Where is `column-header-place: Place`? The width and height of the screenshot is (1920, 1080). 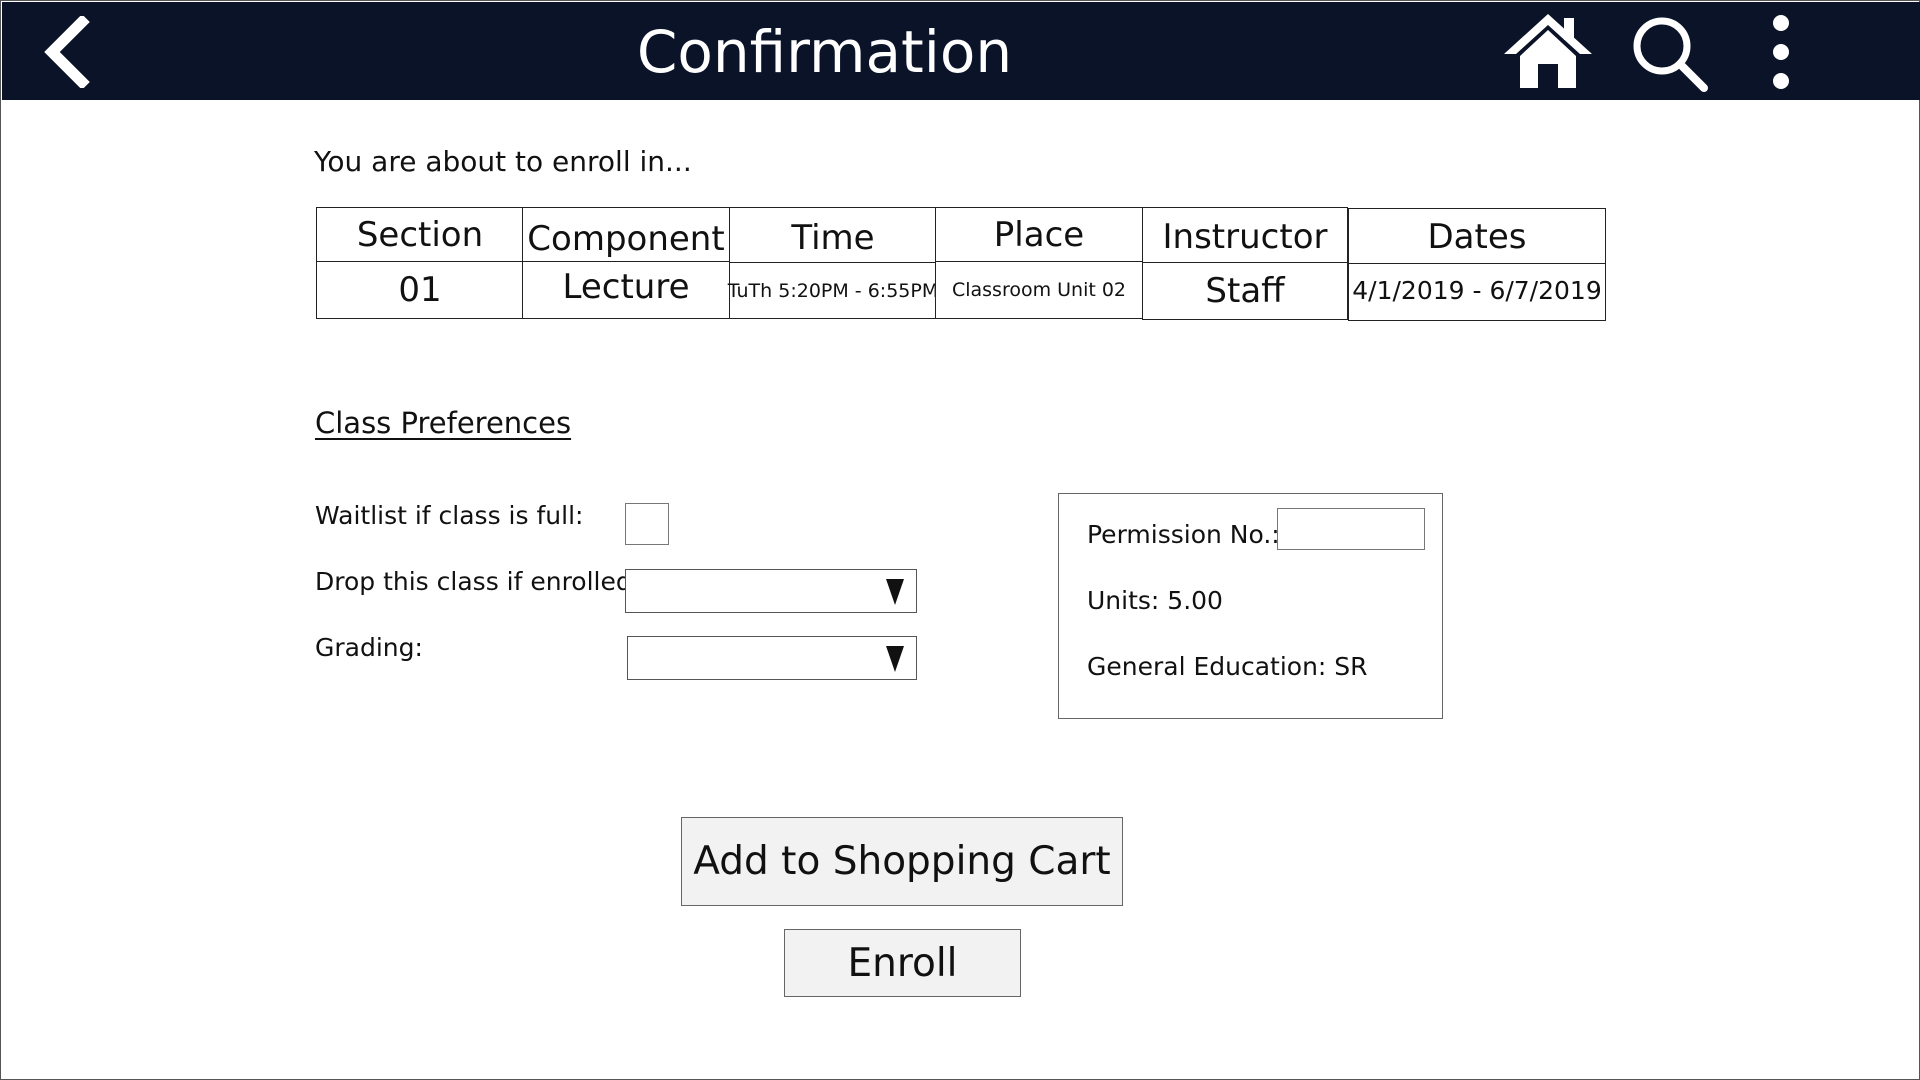 column-header-place: Place is located at coordinates (1039, 235).